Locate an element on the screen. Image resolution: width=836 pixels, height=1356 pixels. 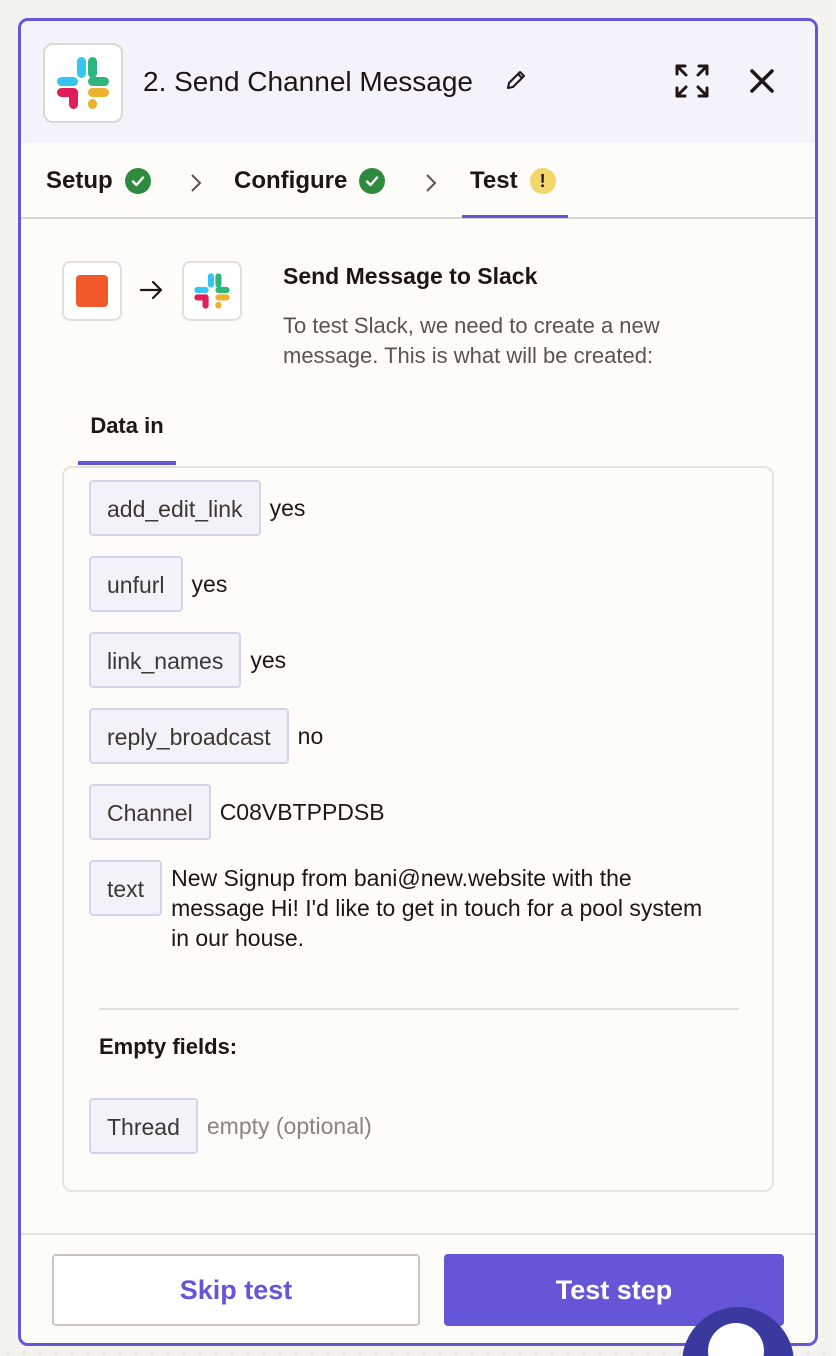
pencil-icon is located at coordinates (516, 80).